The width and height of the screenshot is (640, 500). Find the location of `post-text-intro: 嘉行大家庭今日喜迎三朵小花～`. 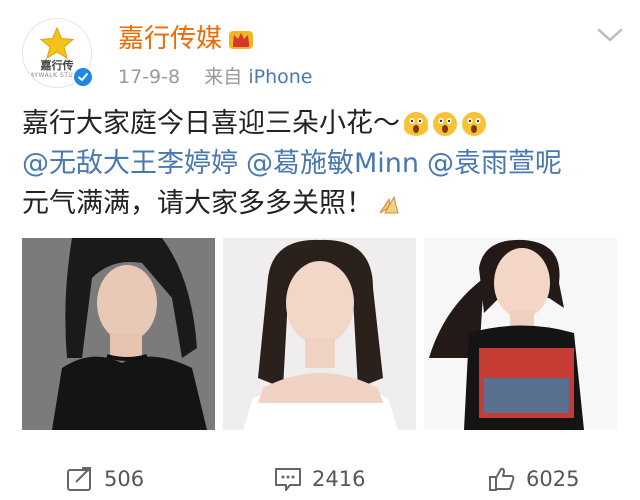

post-text-intro: 嘉行大家庭今日喜迎三朵小花～ is located at coordinates (211, 123).